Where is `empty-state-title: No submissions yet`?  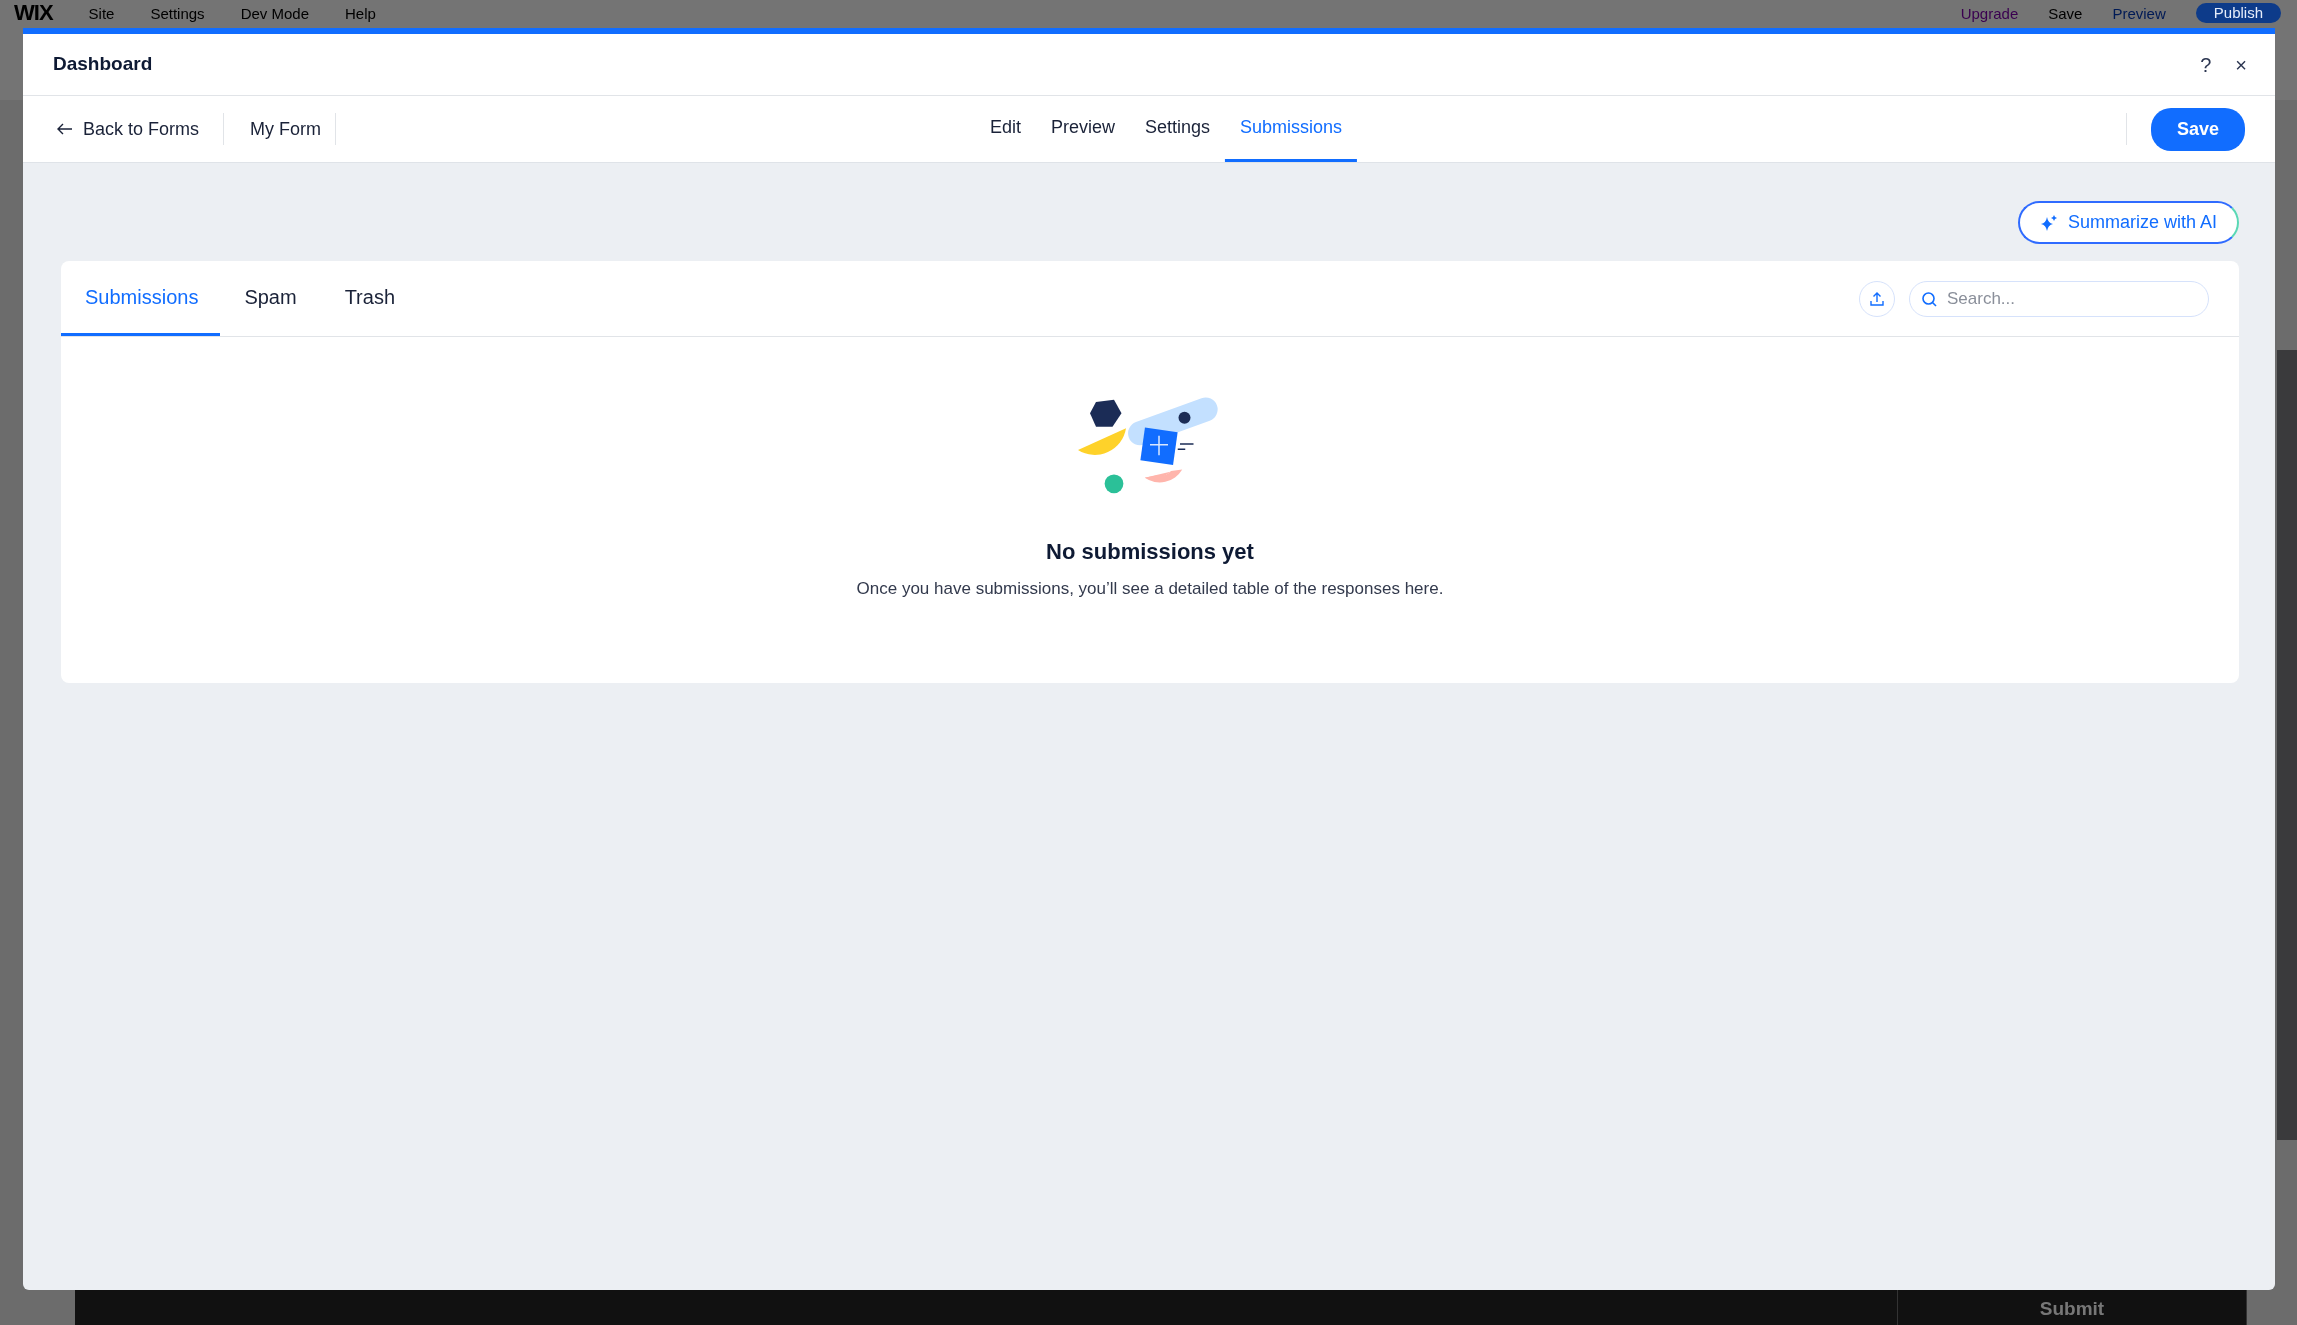 empty-state-title: No submissions yet is located at coordinates (1150, 552).